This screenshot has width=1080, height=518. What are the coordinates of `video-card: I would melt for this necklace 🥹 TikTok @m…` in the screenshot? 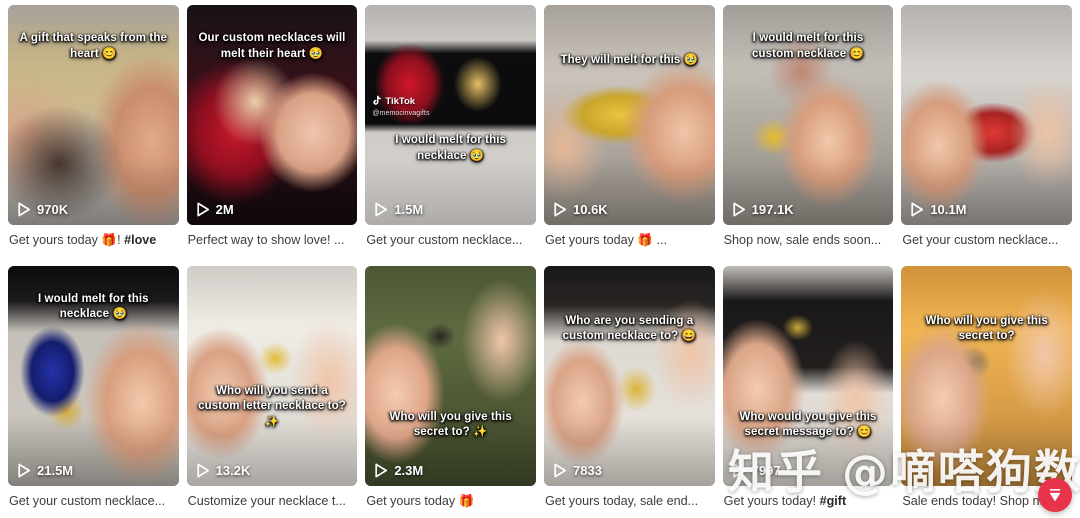 It's located at (450, 131).